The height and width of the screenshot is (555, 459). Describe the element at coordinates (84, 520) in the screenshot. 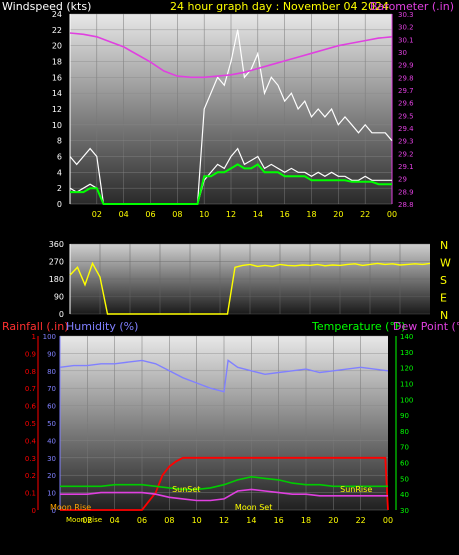

I see `moonrise-time-annotation: Moon Rise` at that location.